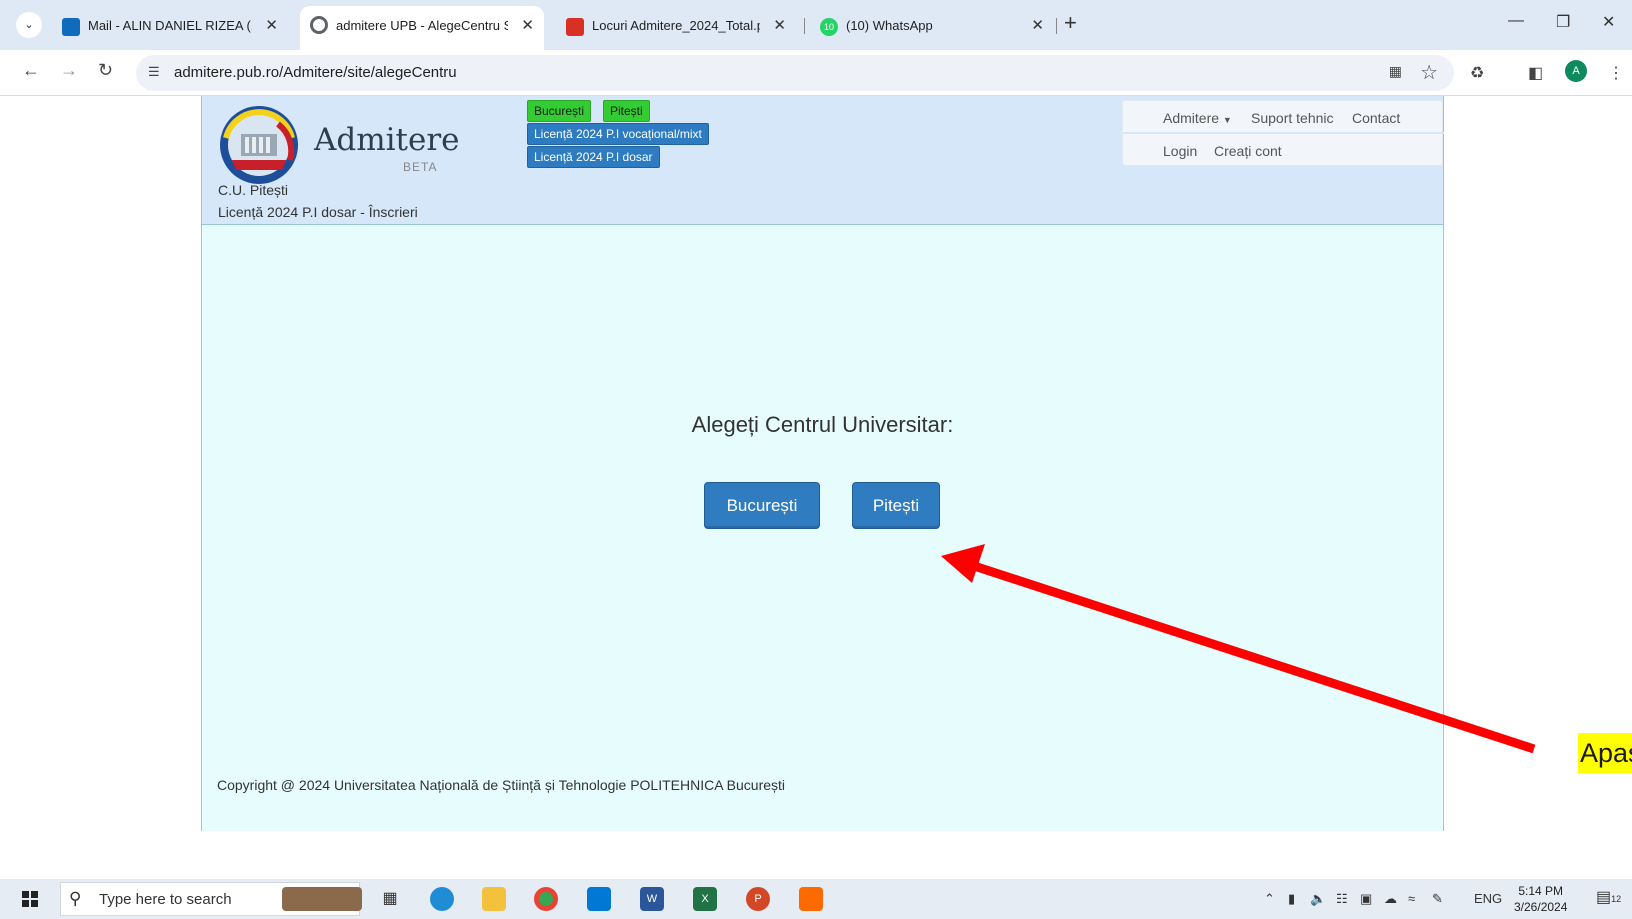 The height and width of the screenshot is (919, 1632). I want to click on tab-title: Locuri Admitere_2024_Total.pdf, so click(676, 25).